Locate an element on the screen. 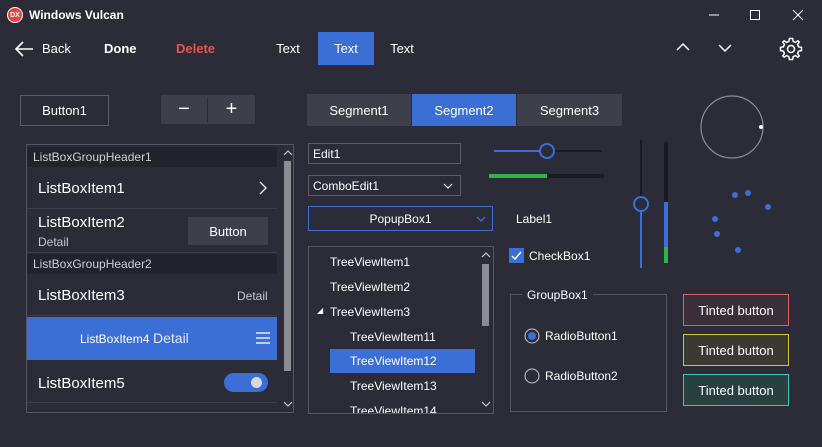  radio-button-2: RadioButton2 is located at coordinates (579, 376).